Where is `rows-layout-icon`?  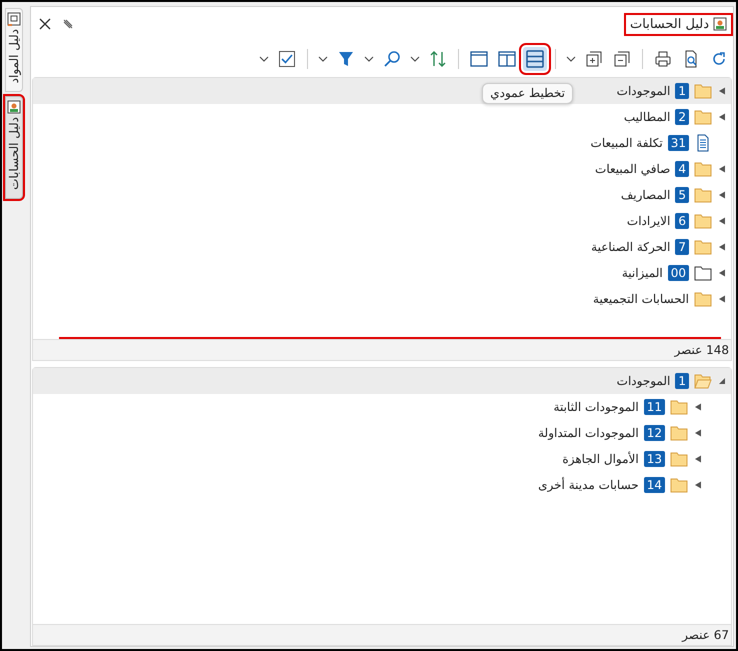
rows-layout-icon is located at coordinates (535, 59).